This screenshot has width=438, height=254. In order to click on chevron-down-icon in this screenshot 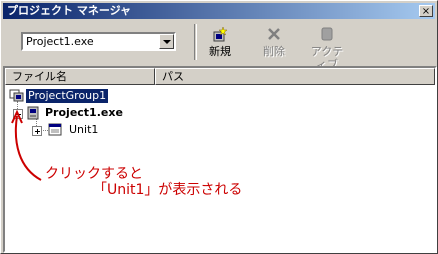, I will do `click(166, 41)`.